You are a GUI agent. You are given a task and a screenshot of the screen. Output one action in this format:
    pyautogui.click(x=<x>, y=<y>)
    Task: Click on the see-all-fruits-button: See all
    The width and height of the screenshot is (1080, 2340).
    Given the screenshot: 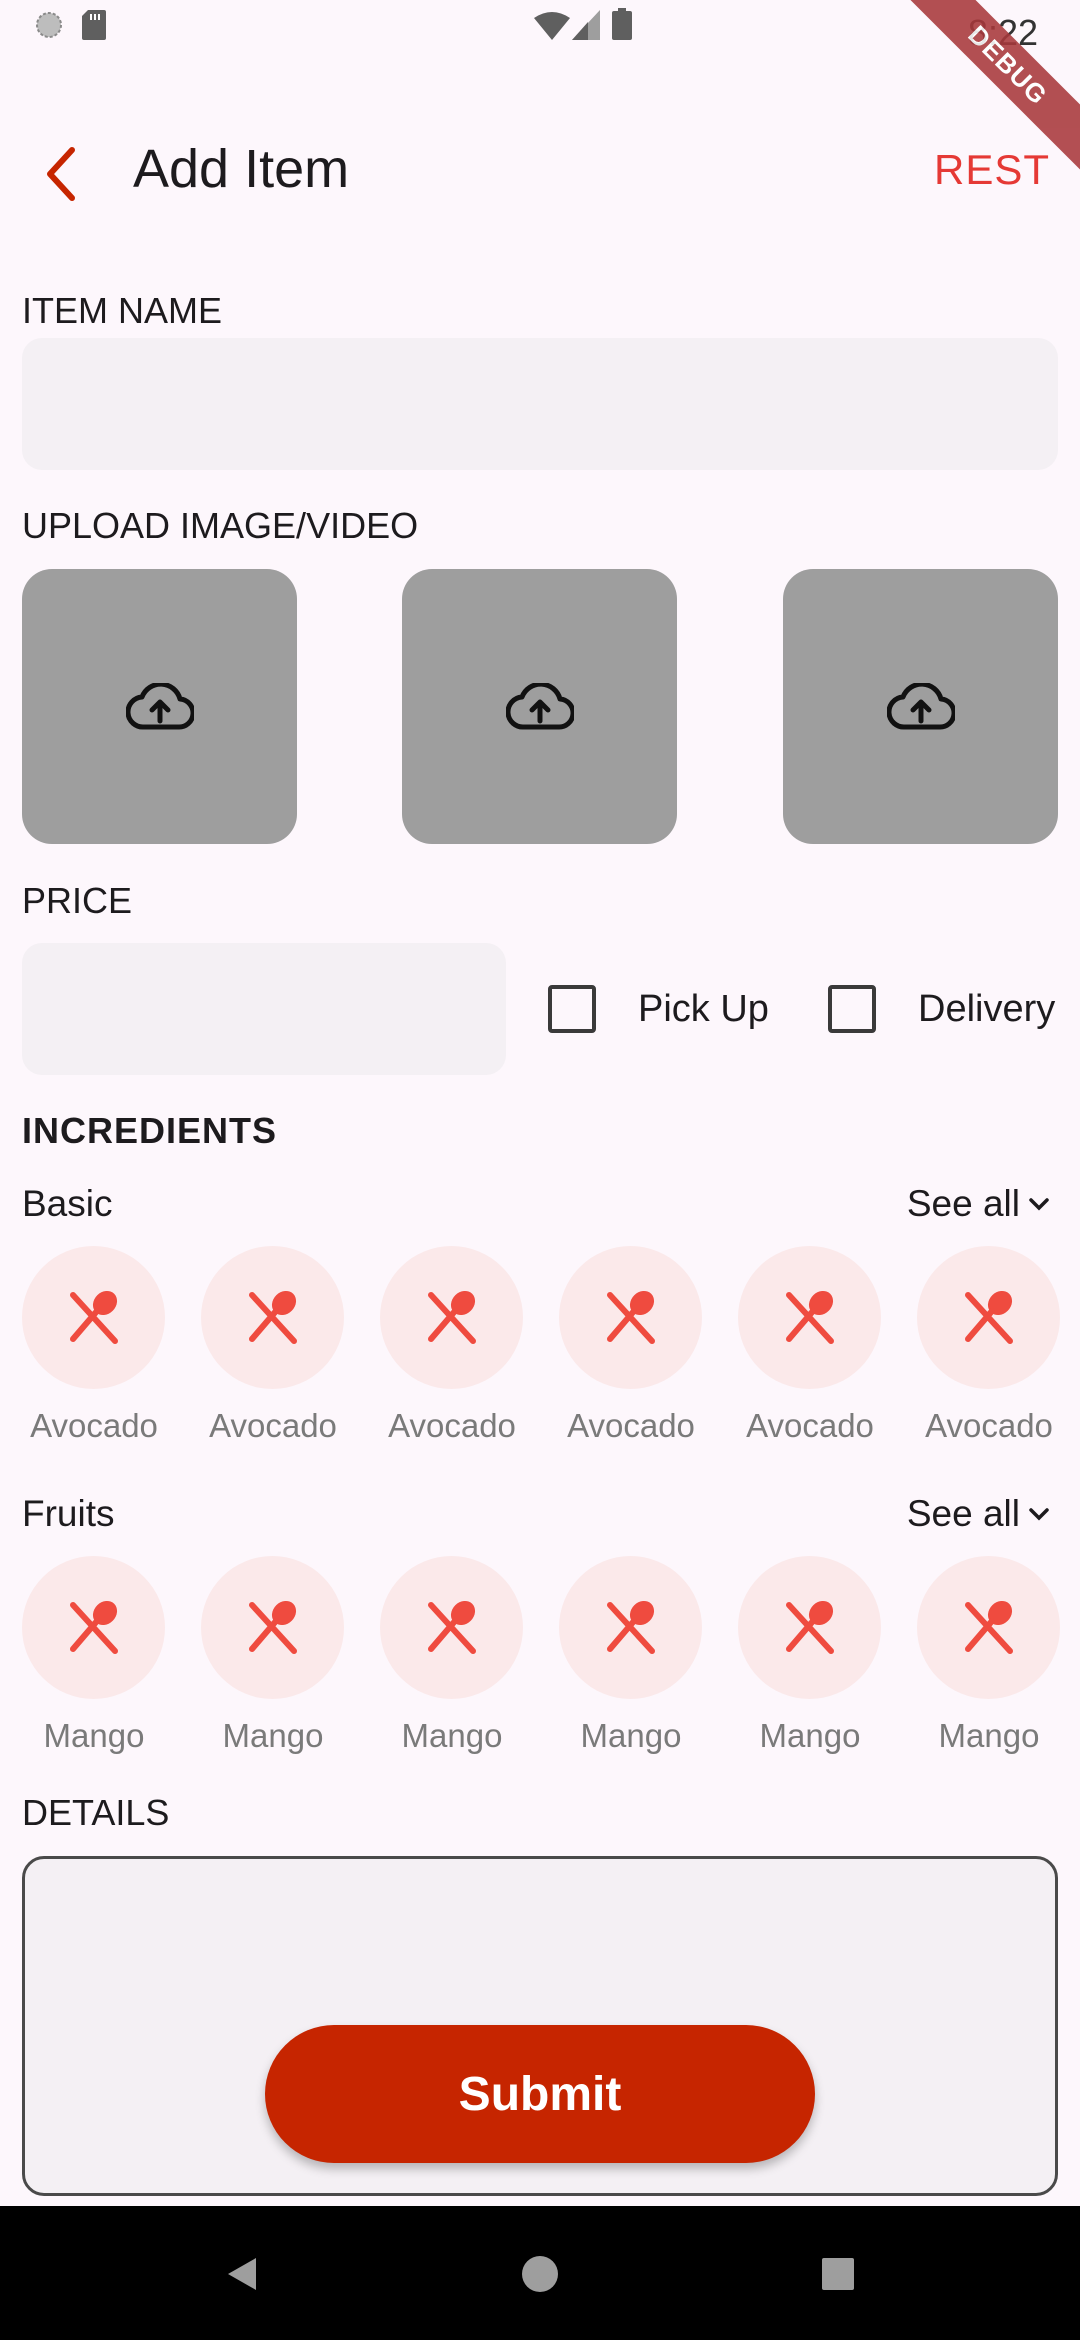 What is the action you would take?
    pyautogui.click(x=978, y=1514)
    